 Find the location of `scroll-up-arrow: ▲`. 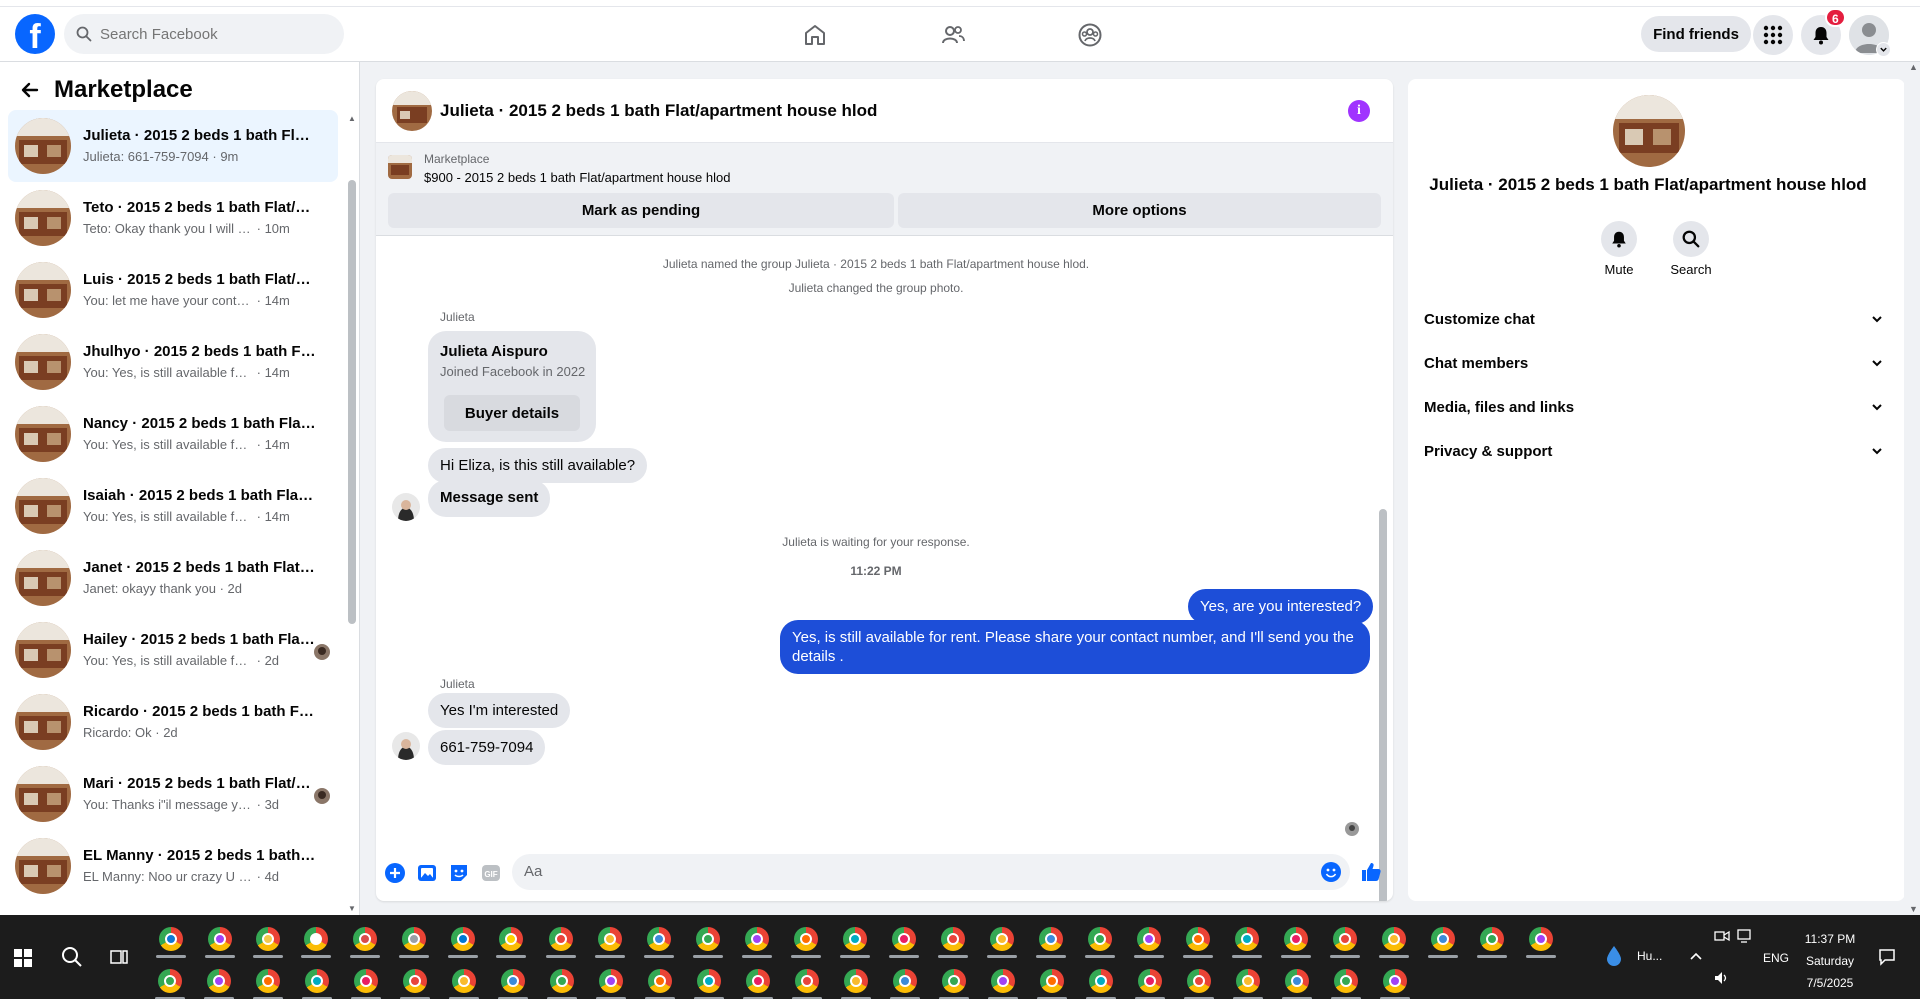

scroll-up-arrow: ▲ is located at coordinates (352, 118).